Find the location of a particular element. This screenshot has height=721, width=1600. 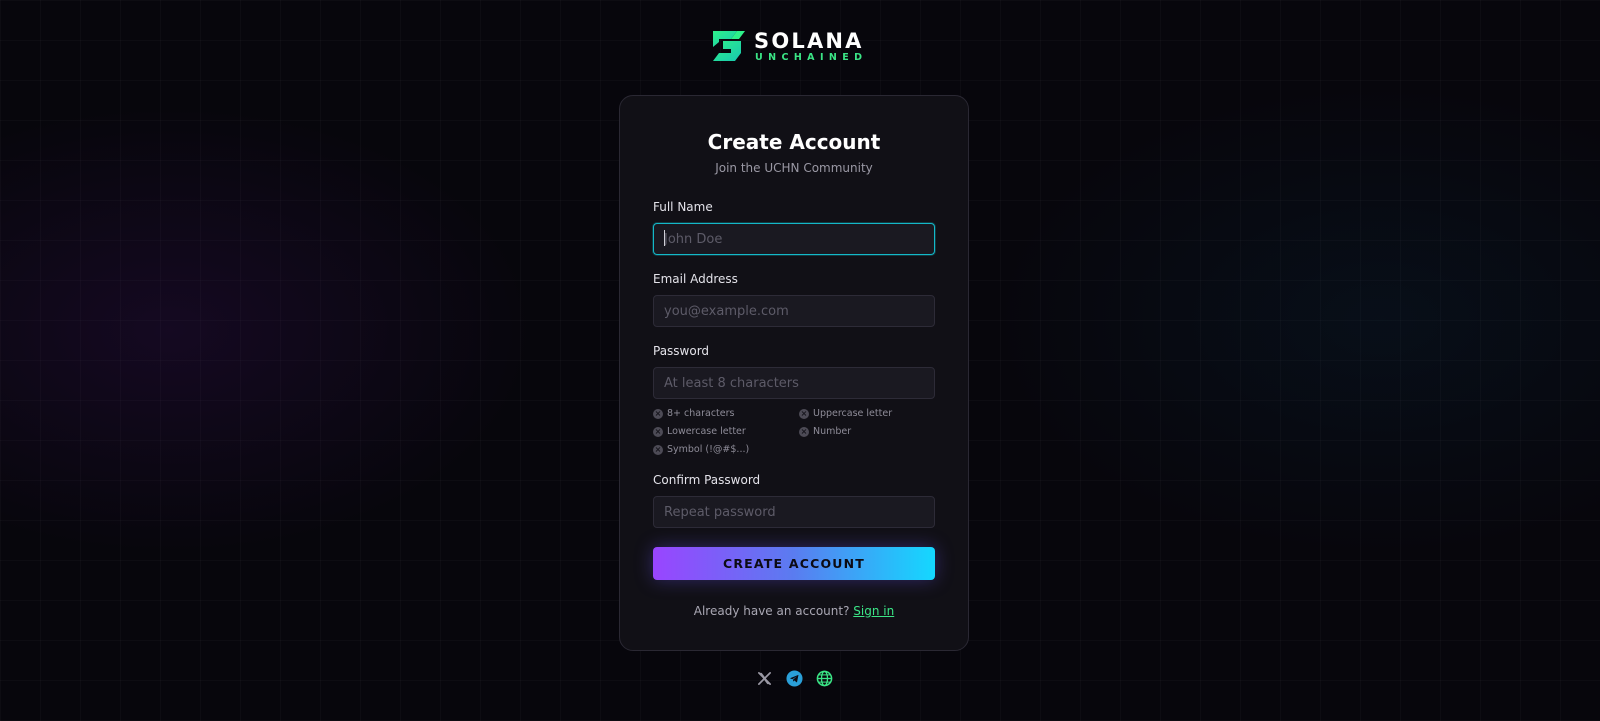

confirm-password-label: Confirm Password is located at coordinates (707, 480).